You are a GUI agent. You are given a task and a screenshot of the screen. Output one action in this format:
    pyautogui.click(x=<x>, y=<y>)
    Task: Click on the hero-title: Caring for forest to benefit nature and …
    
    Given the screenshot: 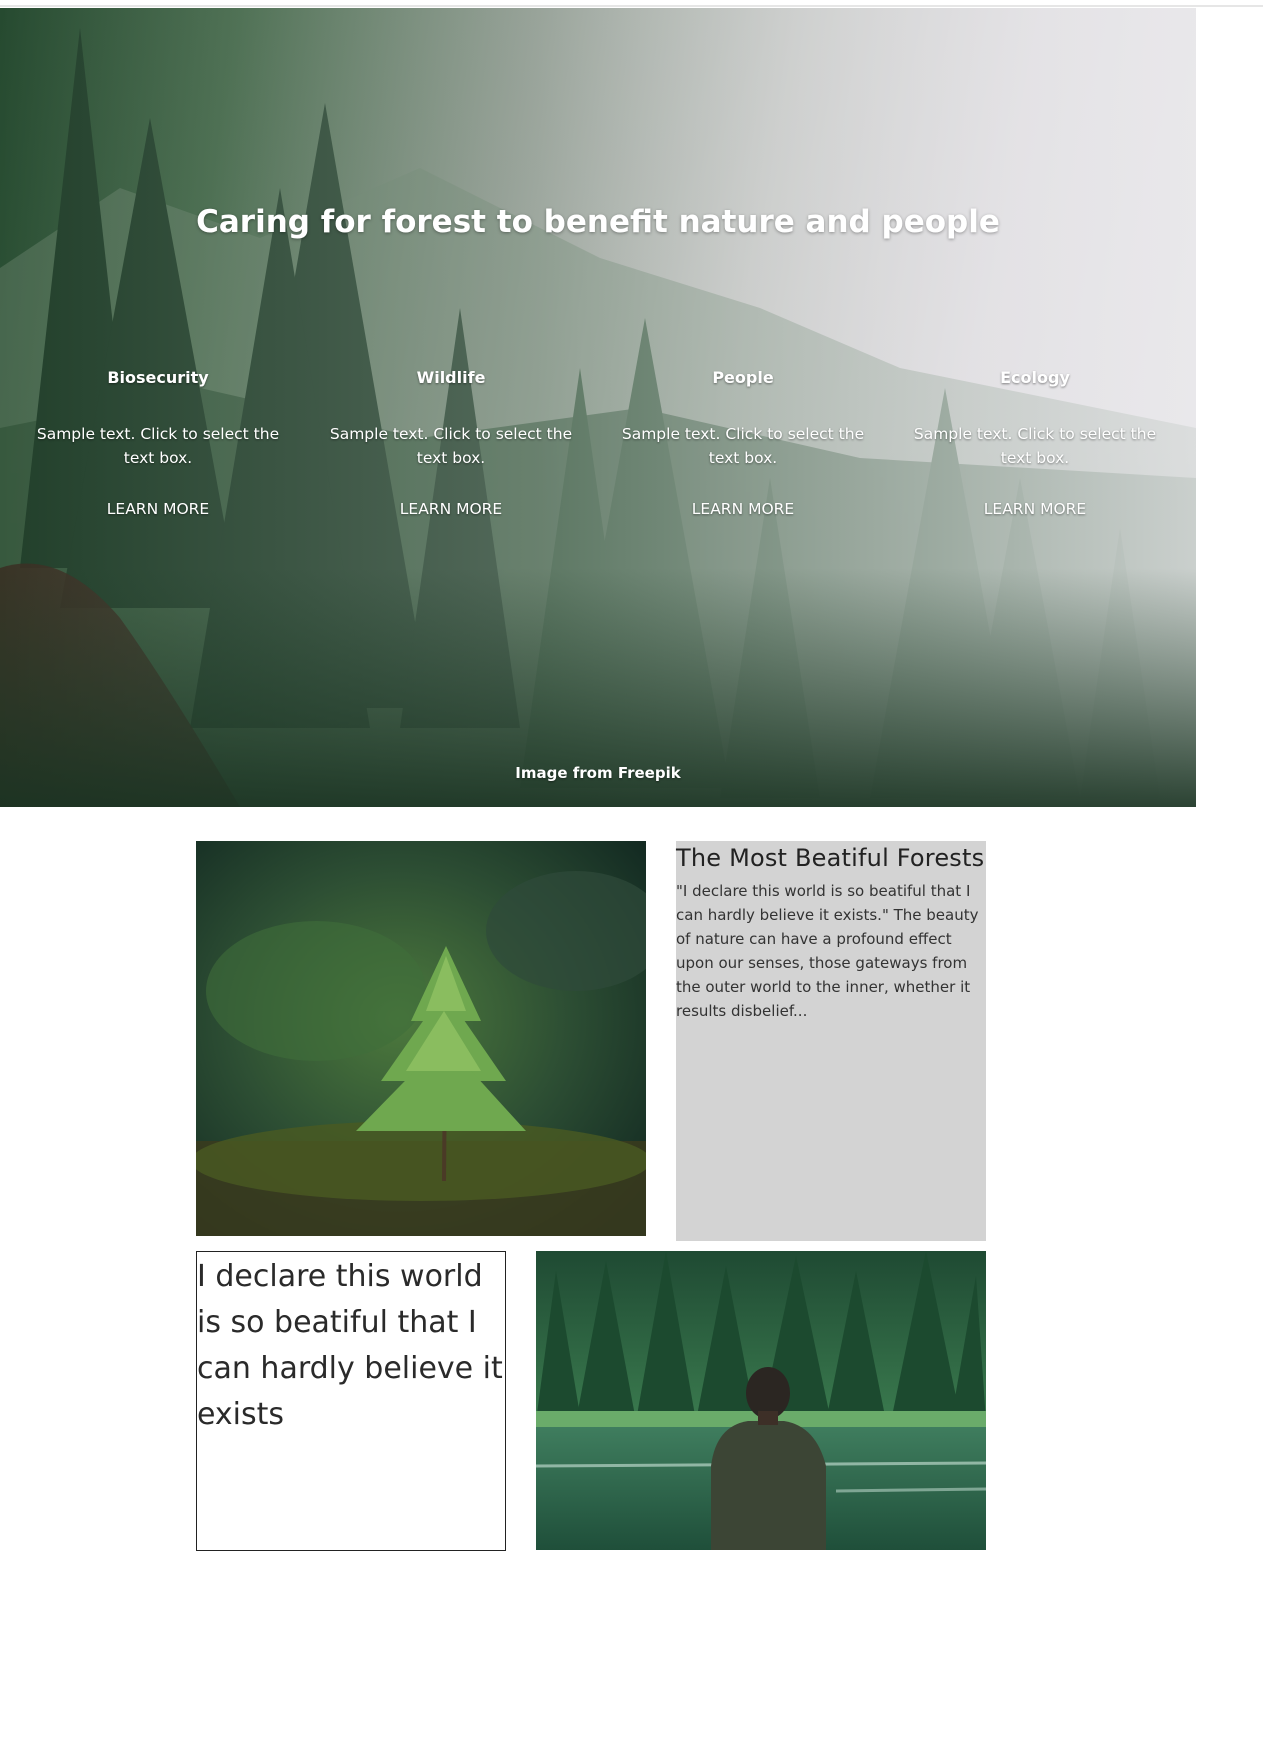 What is the action you would take?
    pyautogui.click(x=598, y=222)
    